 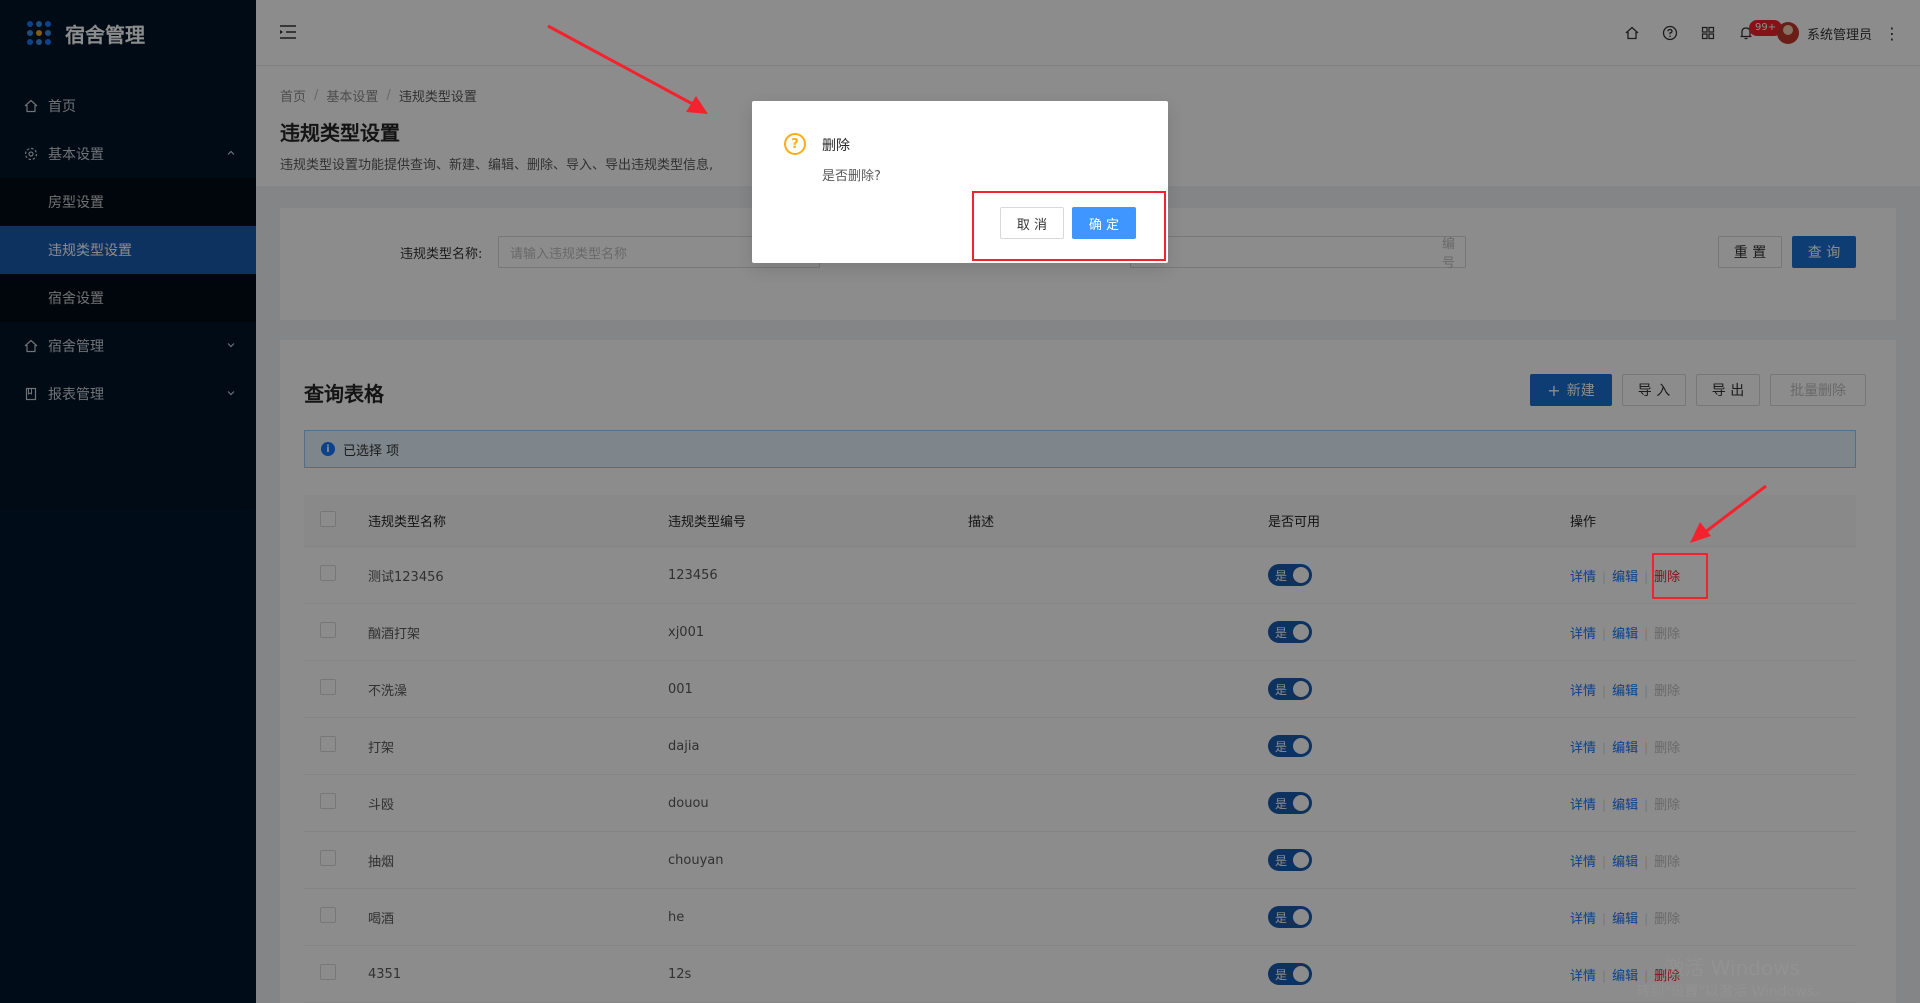 I want to click on modal-title: 删除, so click(x=836, y=146).